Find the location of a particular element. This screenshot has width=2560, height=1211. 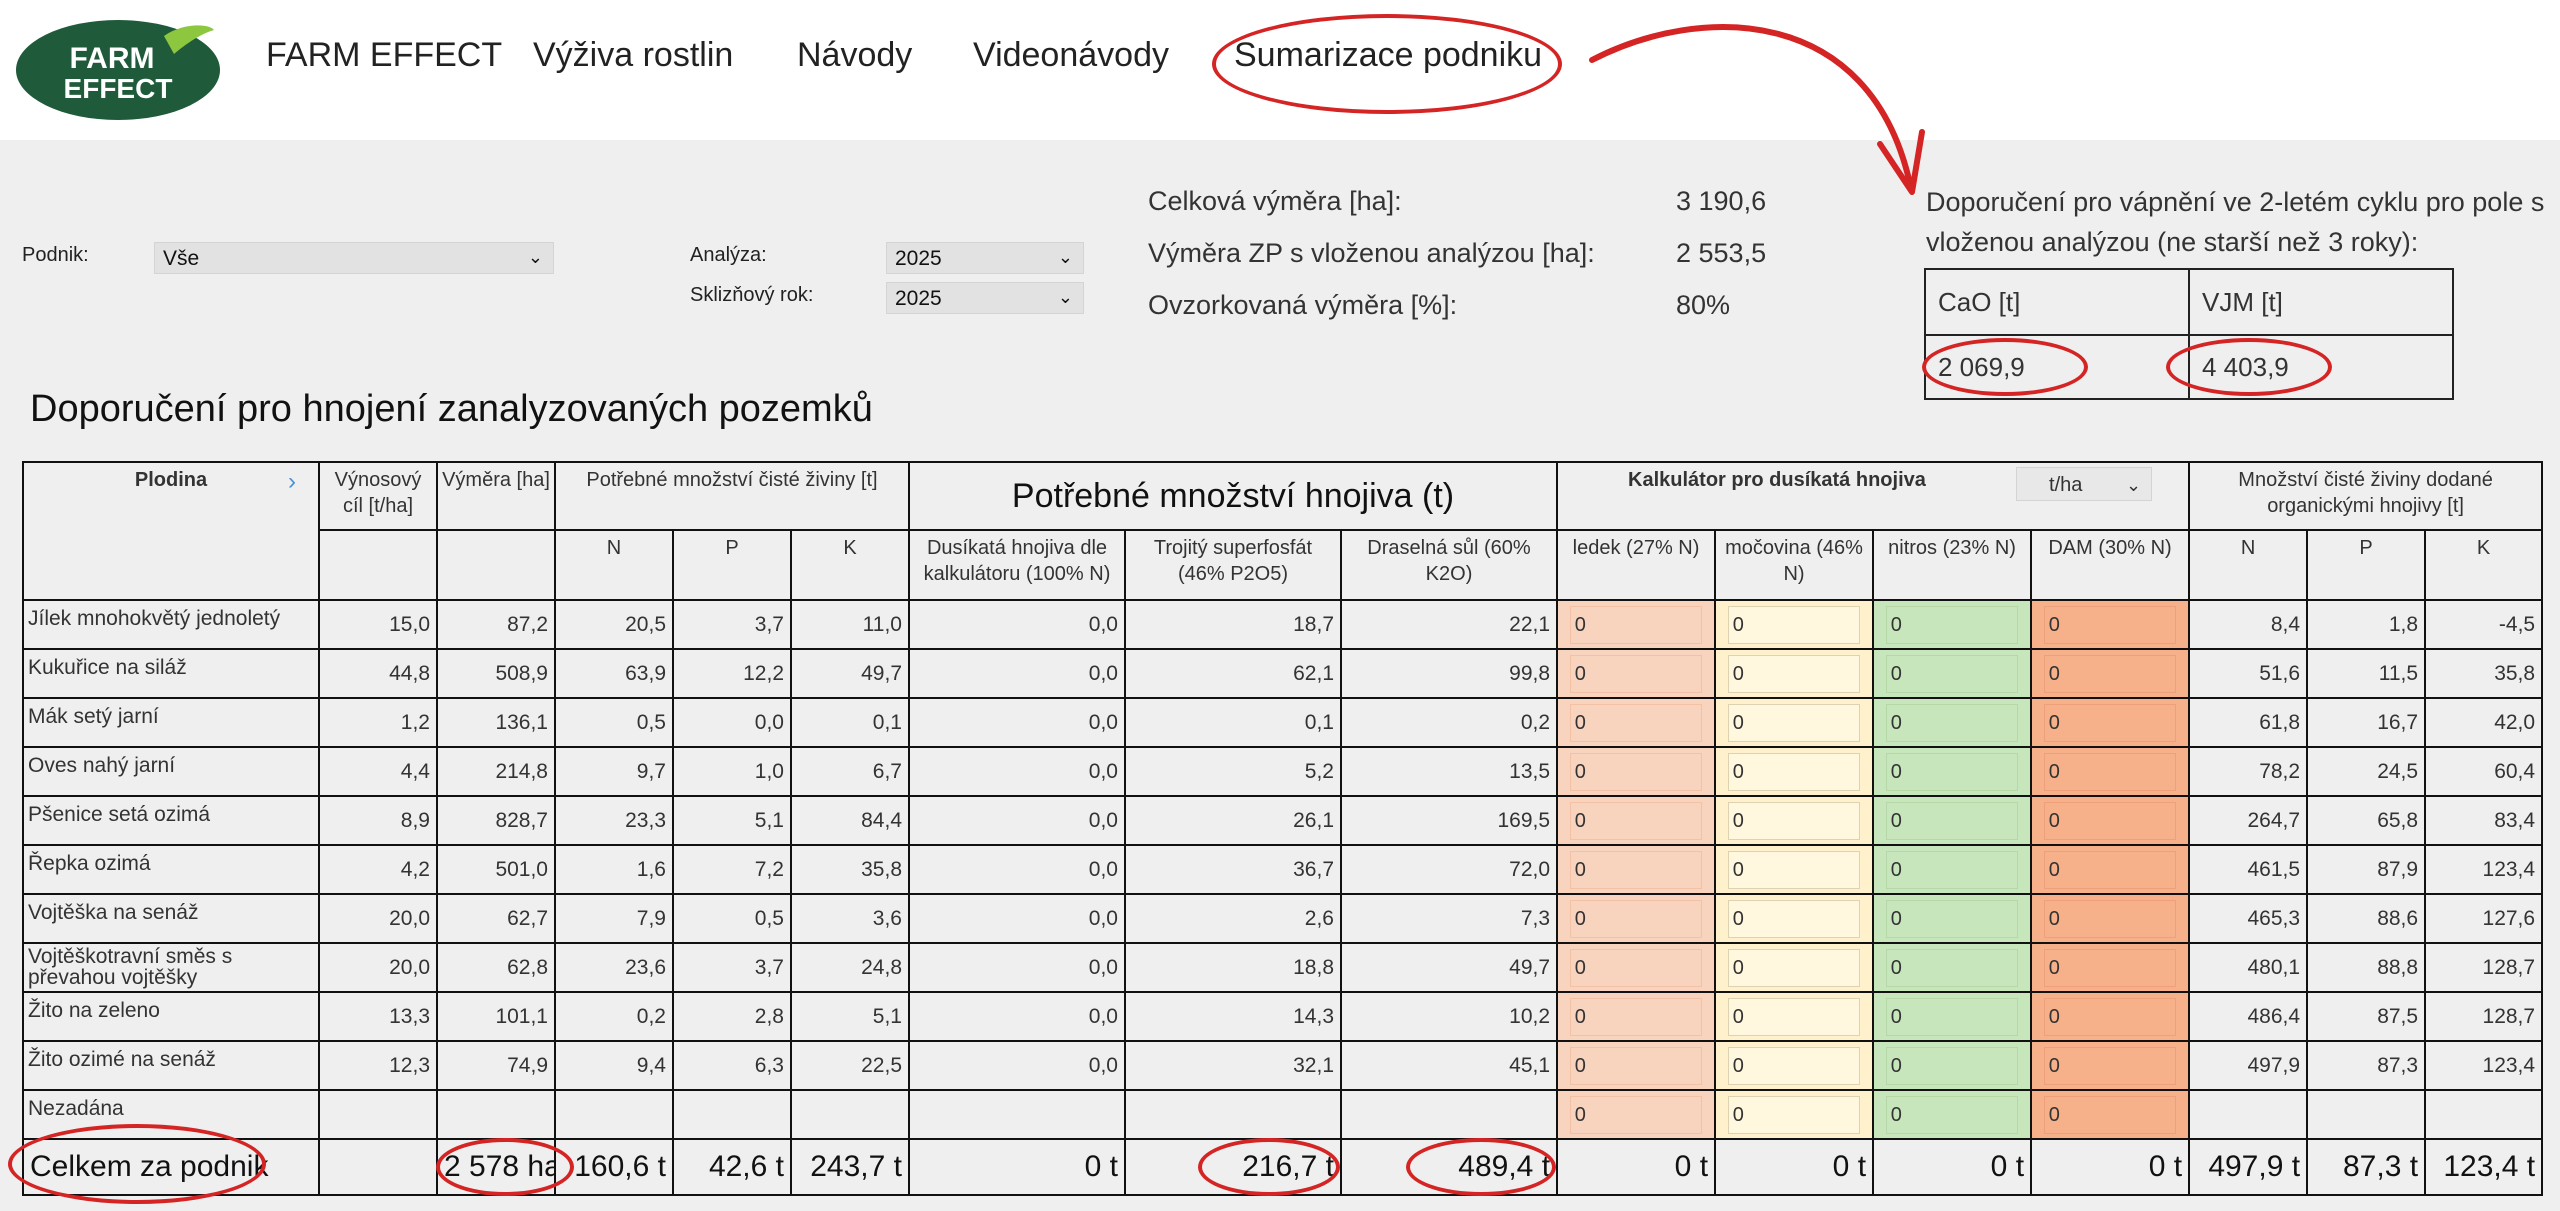

cell-vymera: 508,9 is located at coordinates (496, 673).